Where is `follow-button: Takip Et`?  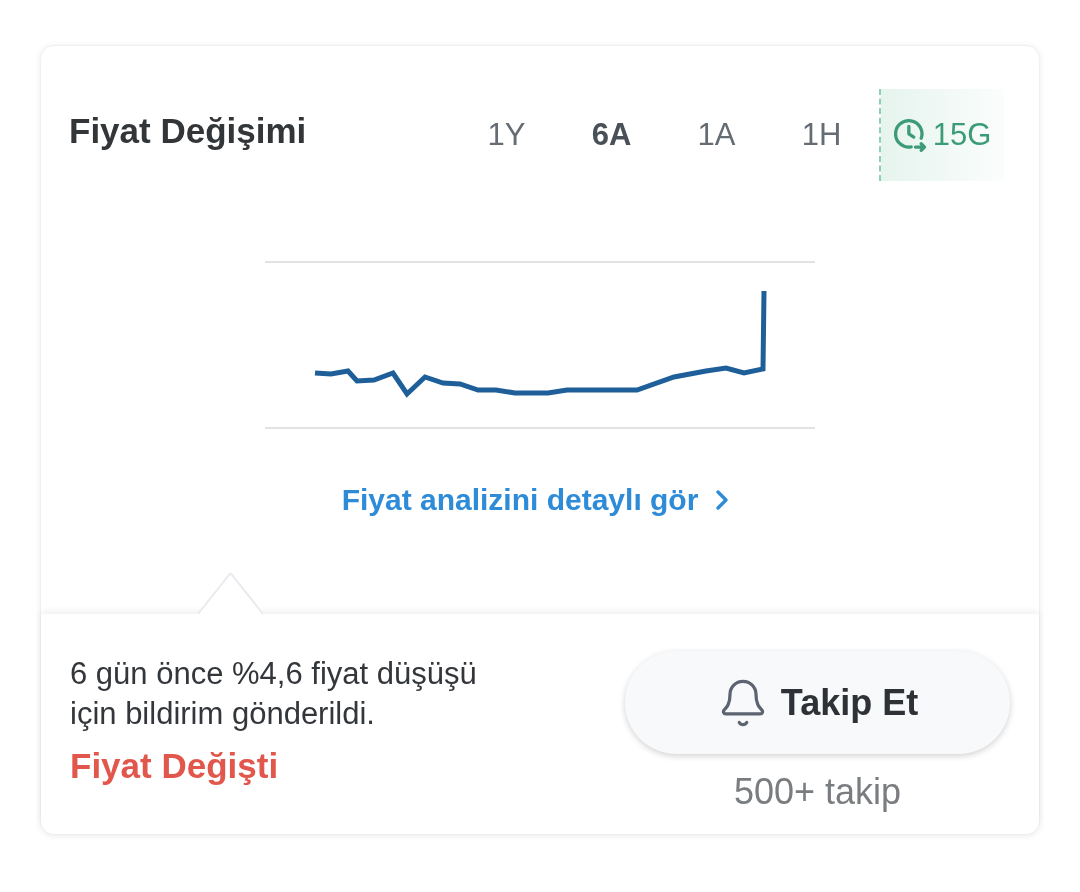
follow-button: Takip Et is located at coordinates (817, 702).